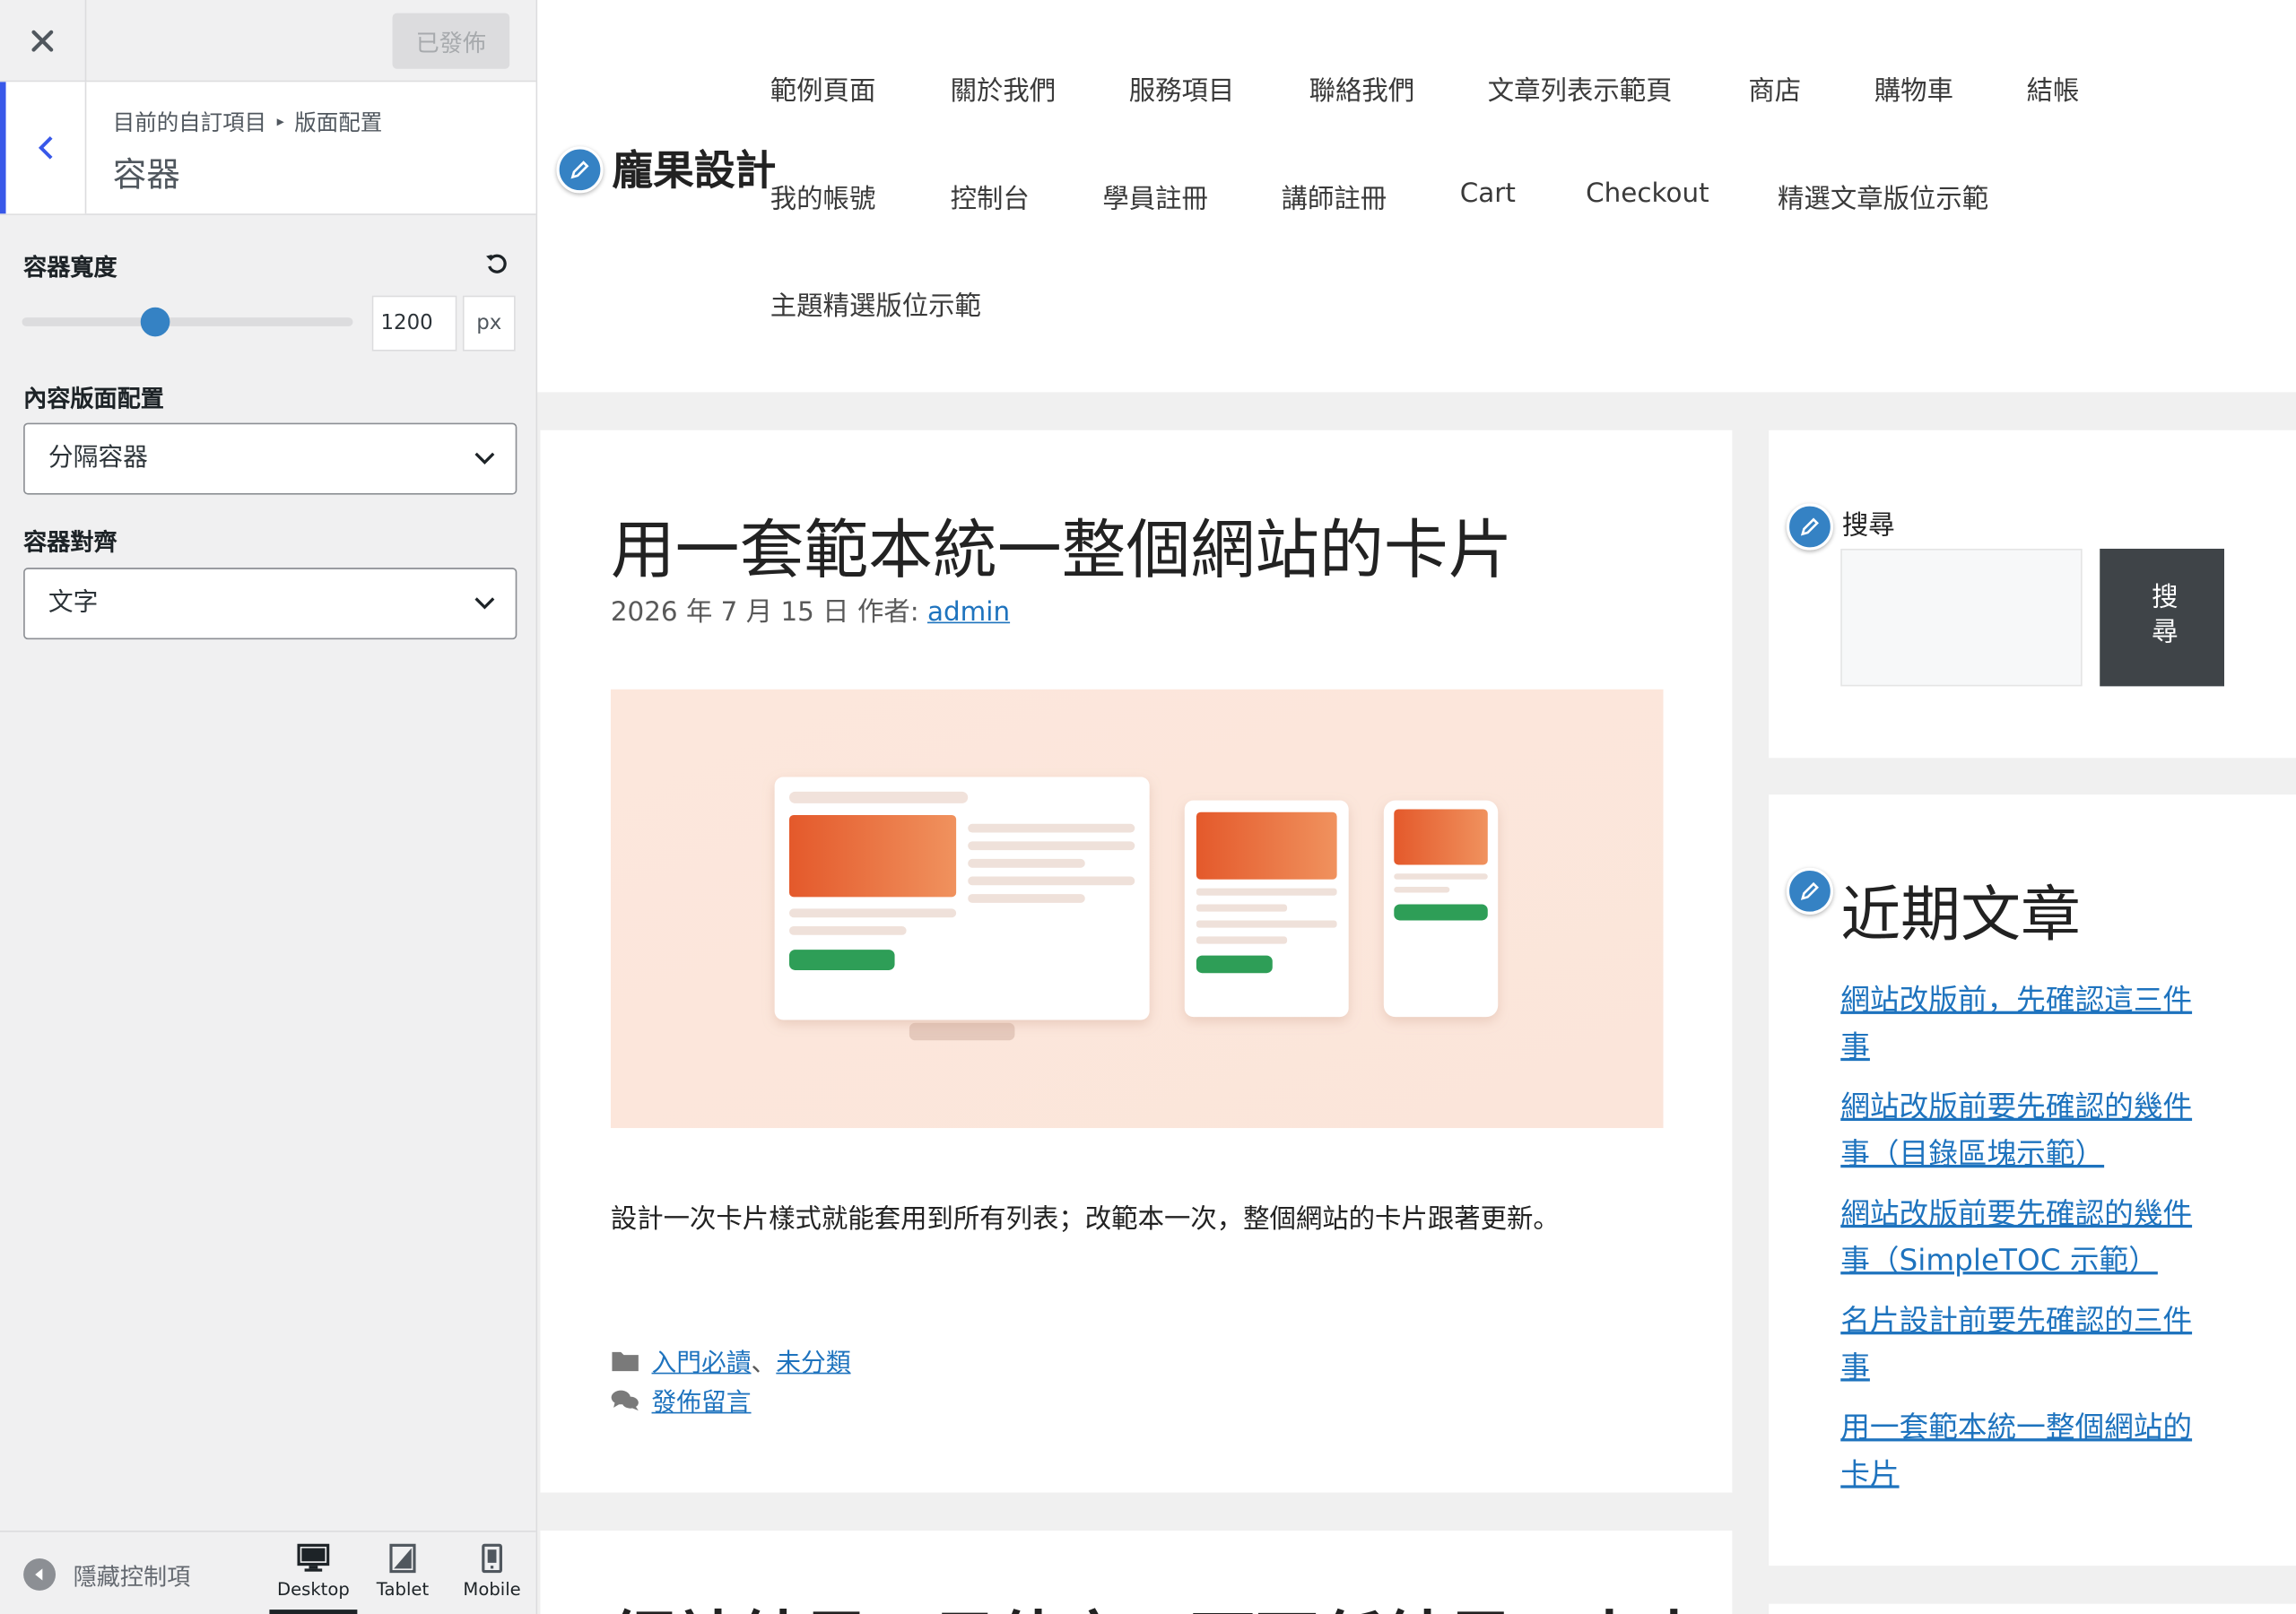  Describe the element at coordinates (1062, 544) in the screenshot. I see `post-title: 用一套範本統一整個網站的卡片` at that location.